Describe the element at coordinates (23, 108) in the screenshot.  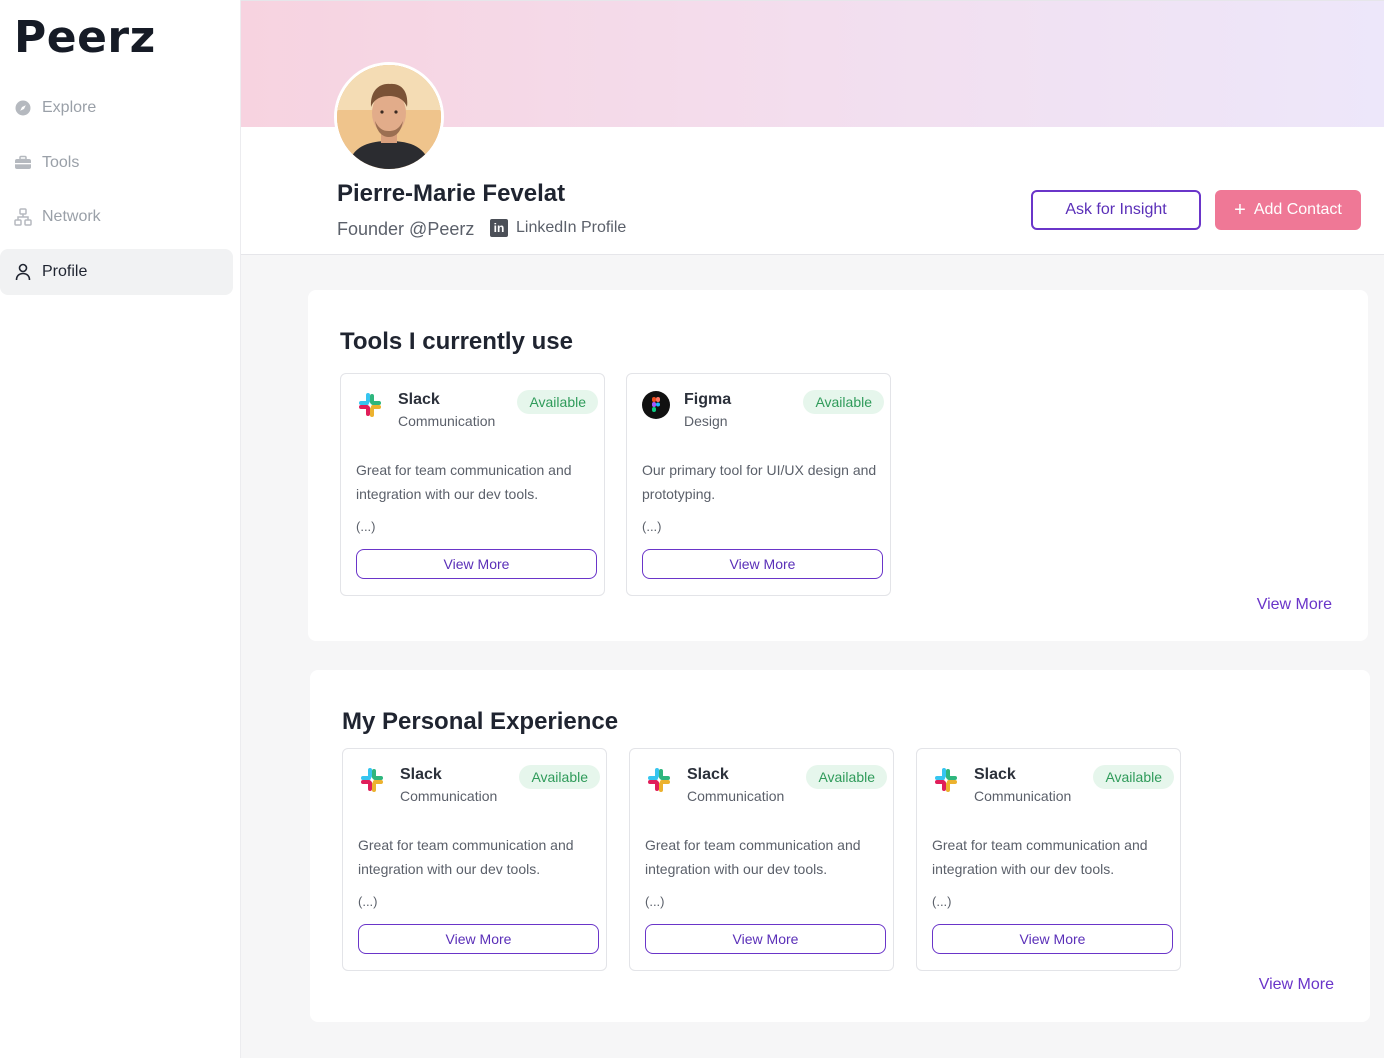
I see `compass-icon` at that location.